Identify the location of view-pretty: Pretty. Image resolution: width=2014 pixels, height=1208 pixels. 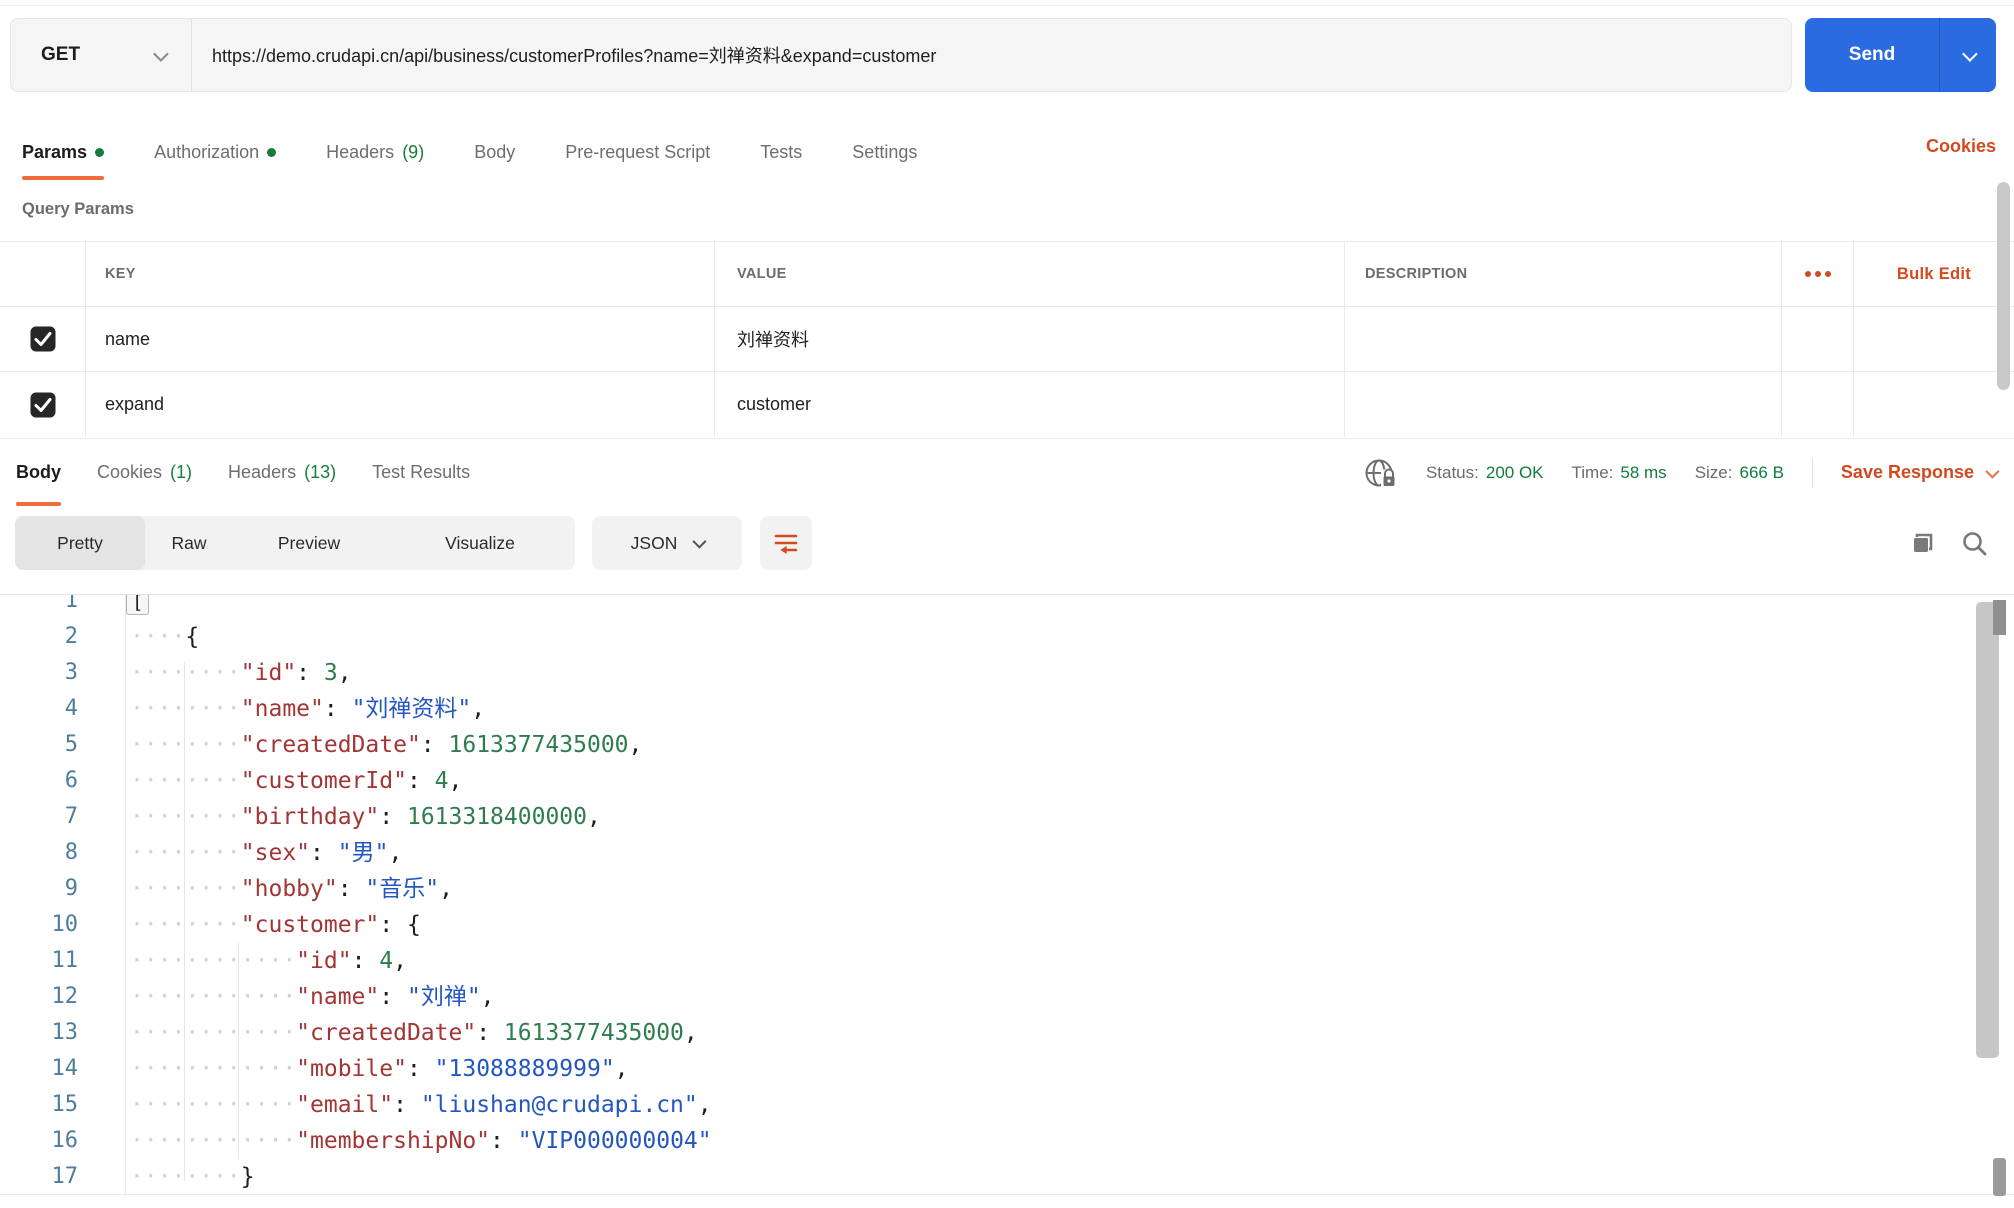
(80, 543).